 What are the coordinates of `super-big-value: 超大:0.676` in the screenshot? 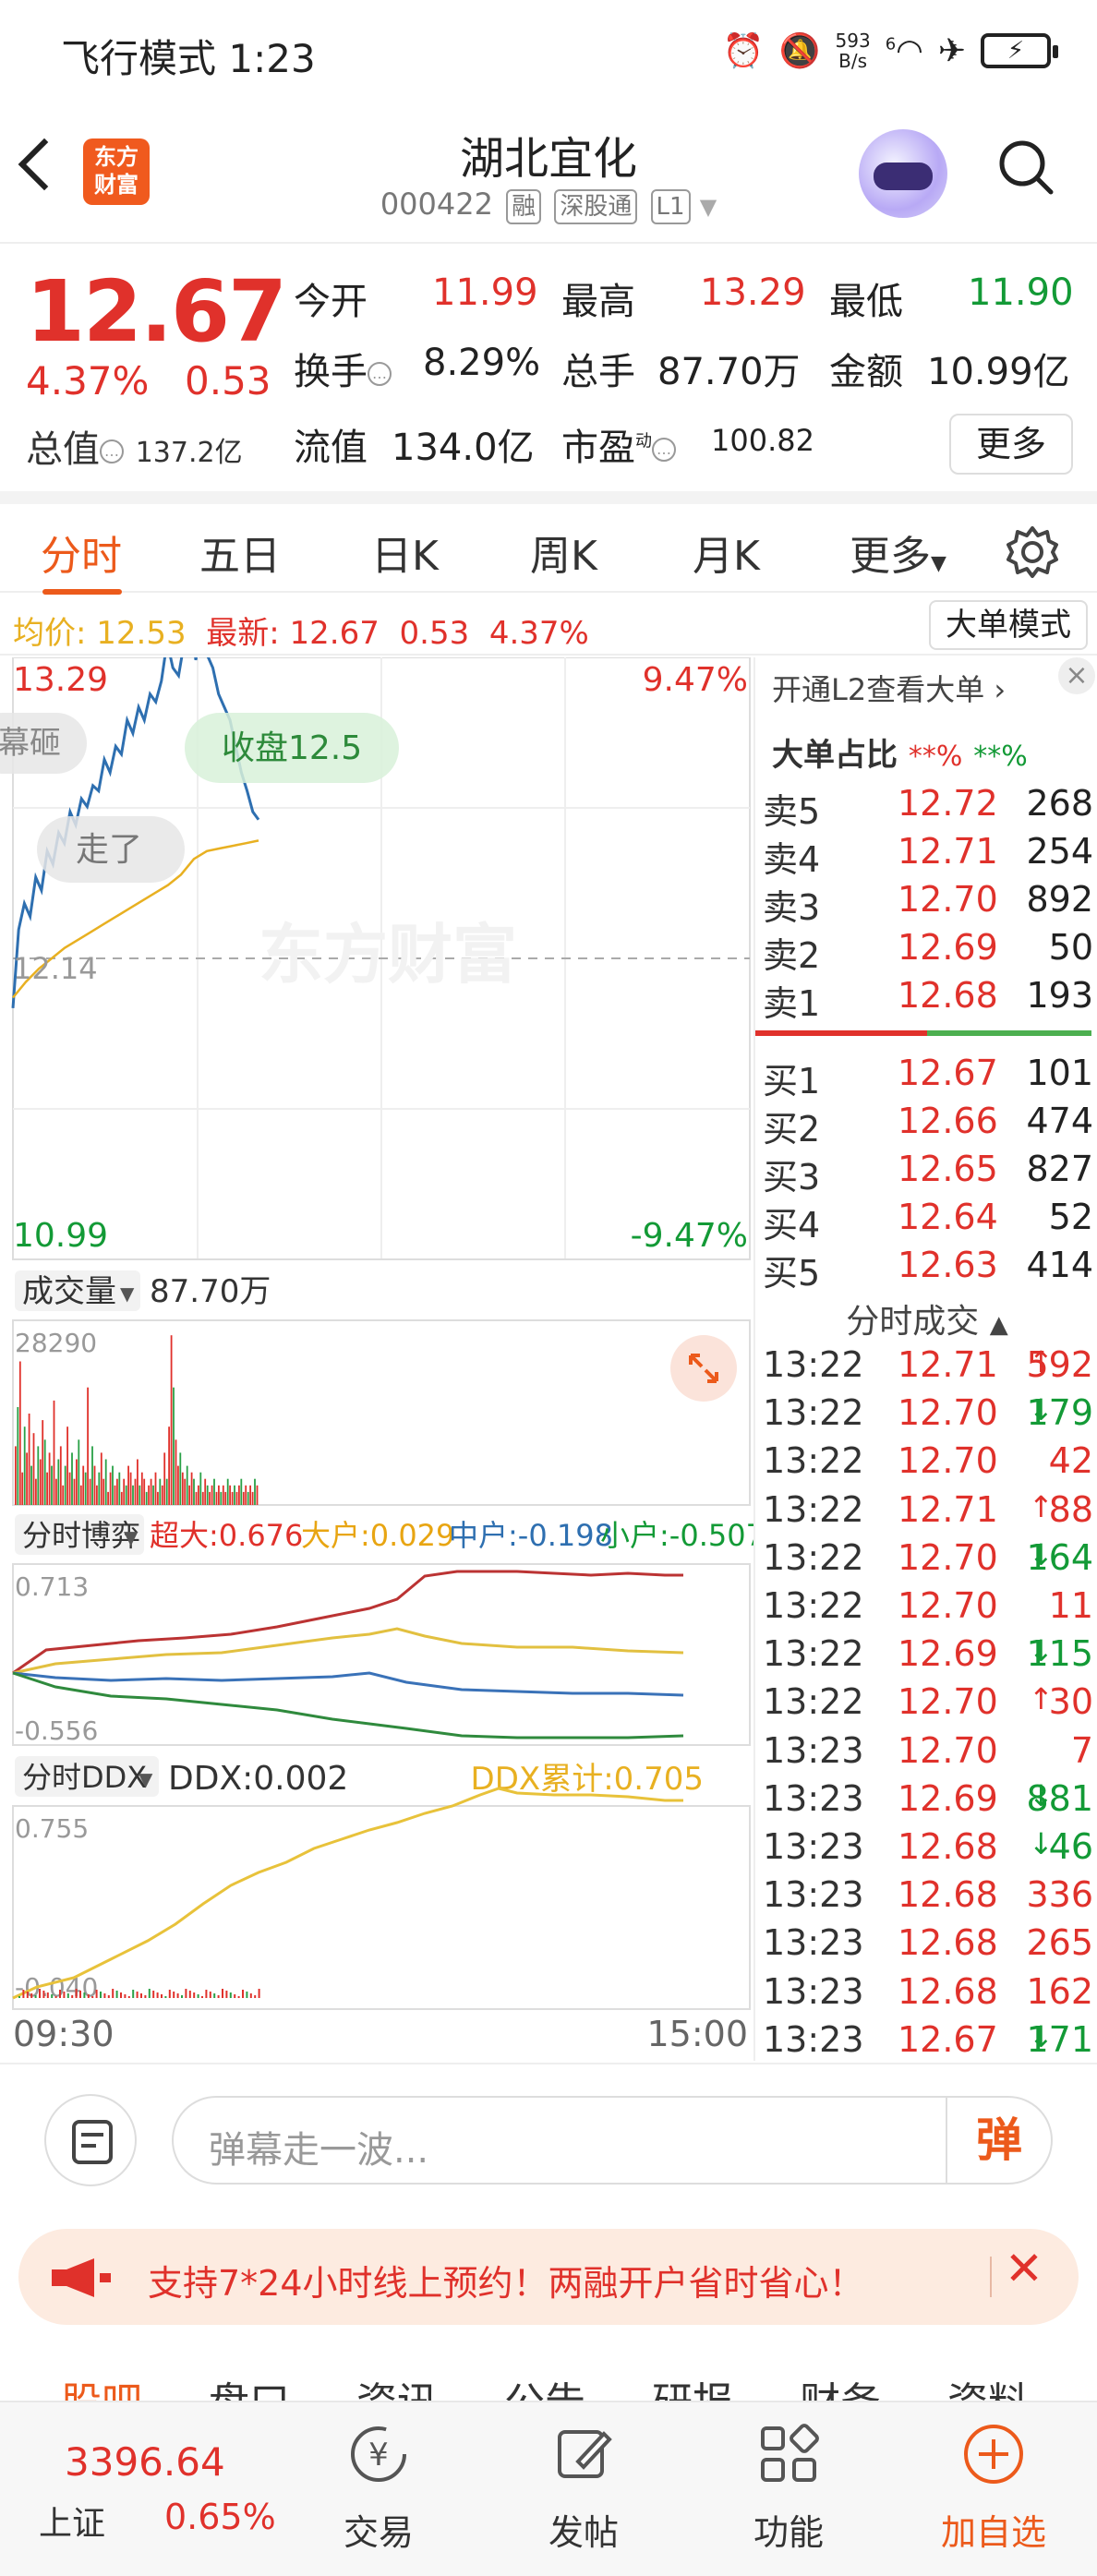 It's located at (226, 1535).